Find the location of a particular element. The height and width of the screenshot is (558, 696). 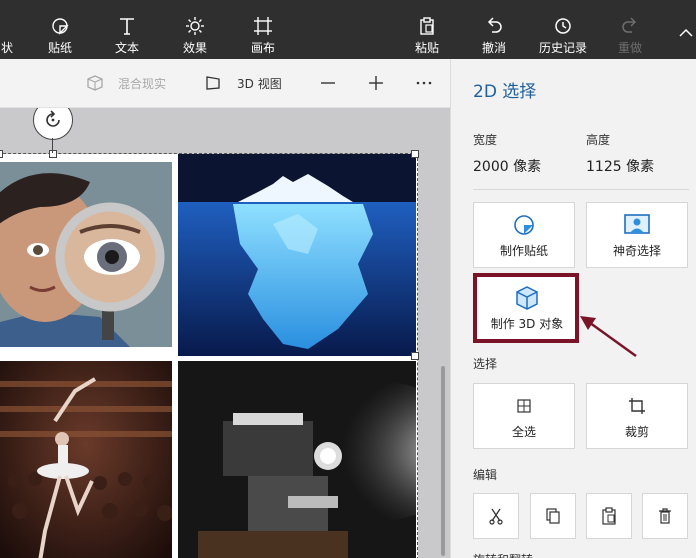

rotate-connector is located at coordinates (52, 145).